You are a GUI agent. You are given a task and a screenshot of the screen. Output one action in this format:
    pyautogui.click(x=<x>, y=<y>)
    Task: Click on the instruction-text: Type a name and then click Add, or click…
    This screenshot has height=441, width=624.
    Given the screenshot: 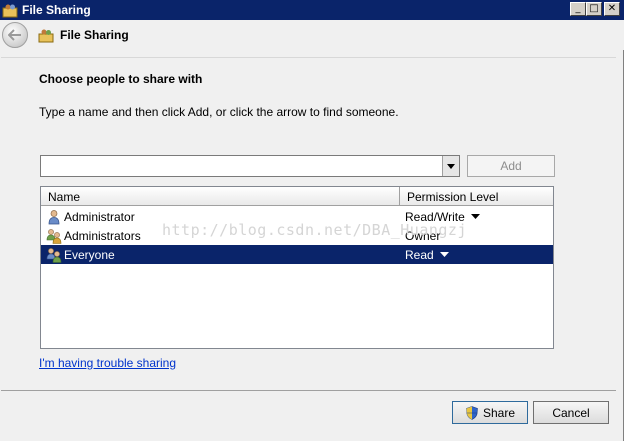 What is the action you would take?
    pyautogui.click(x=219, y=112)
    